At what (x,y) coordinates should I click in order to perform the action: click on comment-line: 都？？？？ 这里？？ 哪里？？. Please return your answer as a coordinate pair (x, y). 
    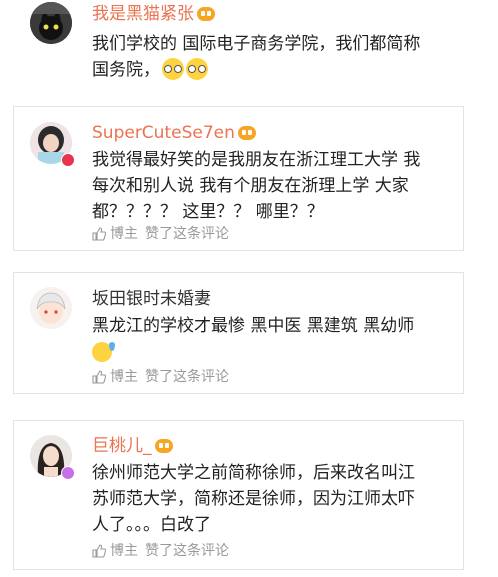
    Looking at the image, I should click on (208, 212).